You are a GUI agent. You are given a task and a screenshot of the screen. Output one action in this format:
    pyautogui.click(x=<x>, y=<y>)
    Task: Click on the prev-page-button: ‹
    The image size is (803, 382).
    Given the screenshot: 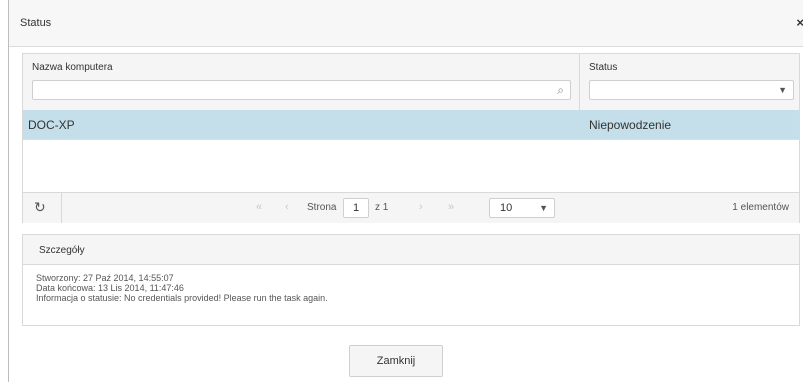 What is the action you would take?
    pyautogui.click(x=287, y=207)
    